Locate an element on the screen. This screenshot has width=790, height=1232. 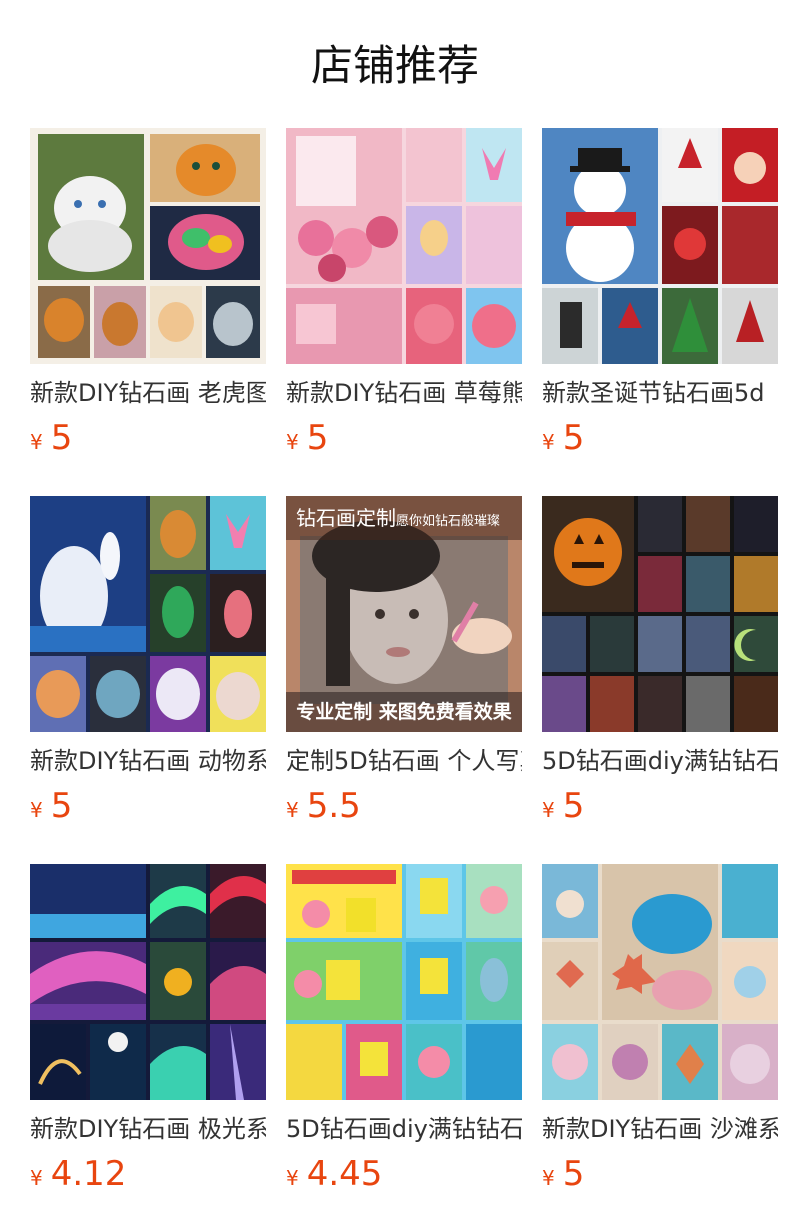
product-card: 新款DIY钻石画 老虎图案 ¥5 is located at coordinates (148, 293).